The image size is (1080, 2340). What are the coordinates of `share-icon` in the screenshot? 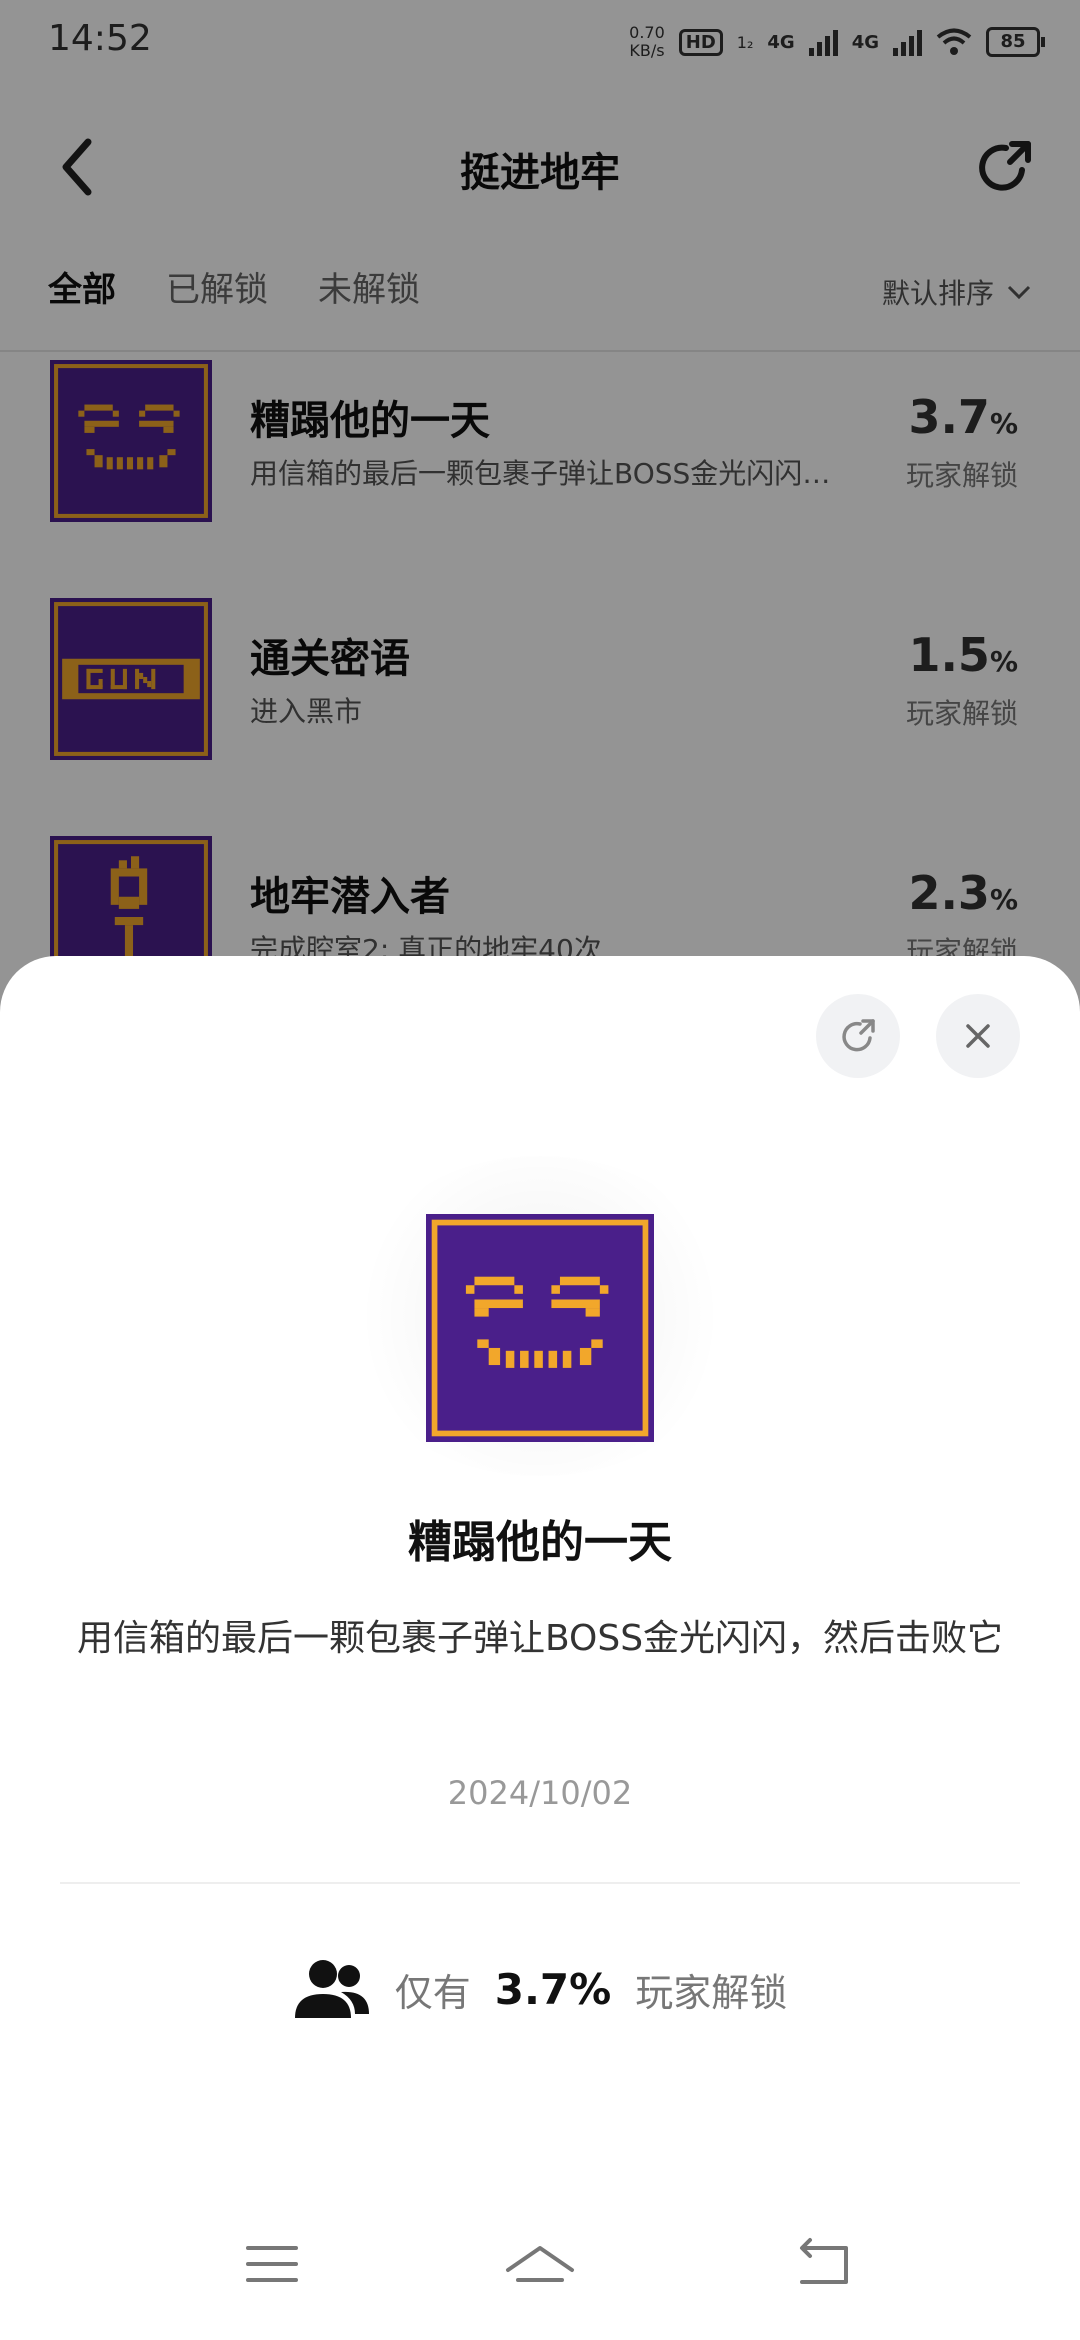 It's located at (858, 1036).